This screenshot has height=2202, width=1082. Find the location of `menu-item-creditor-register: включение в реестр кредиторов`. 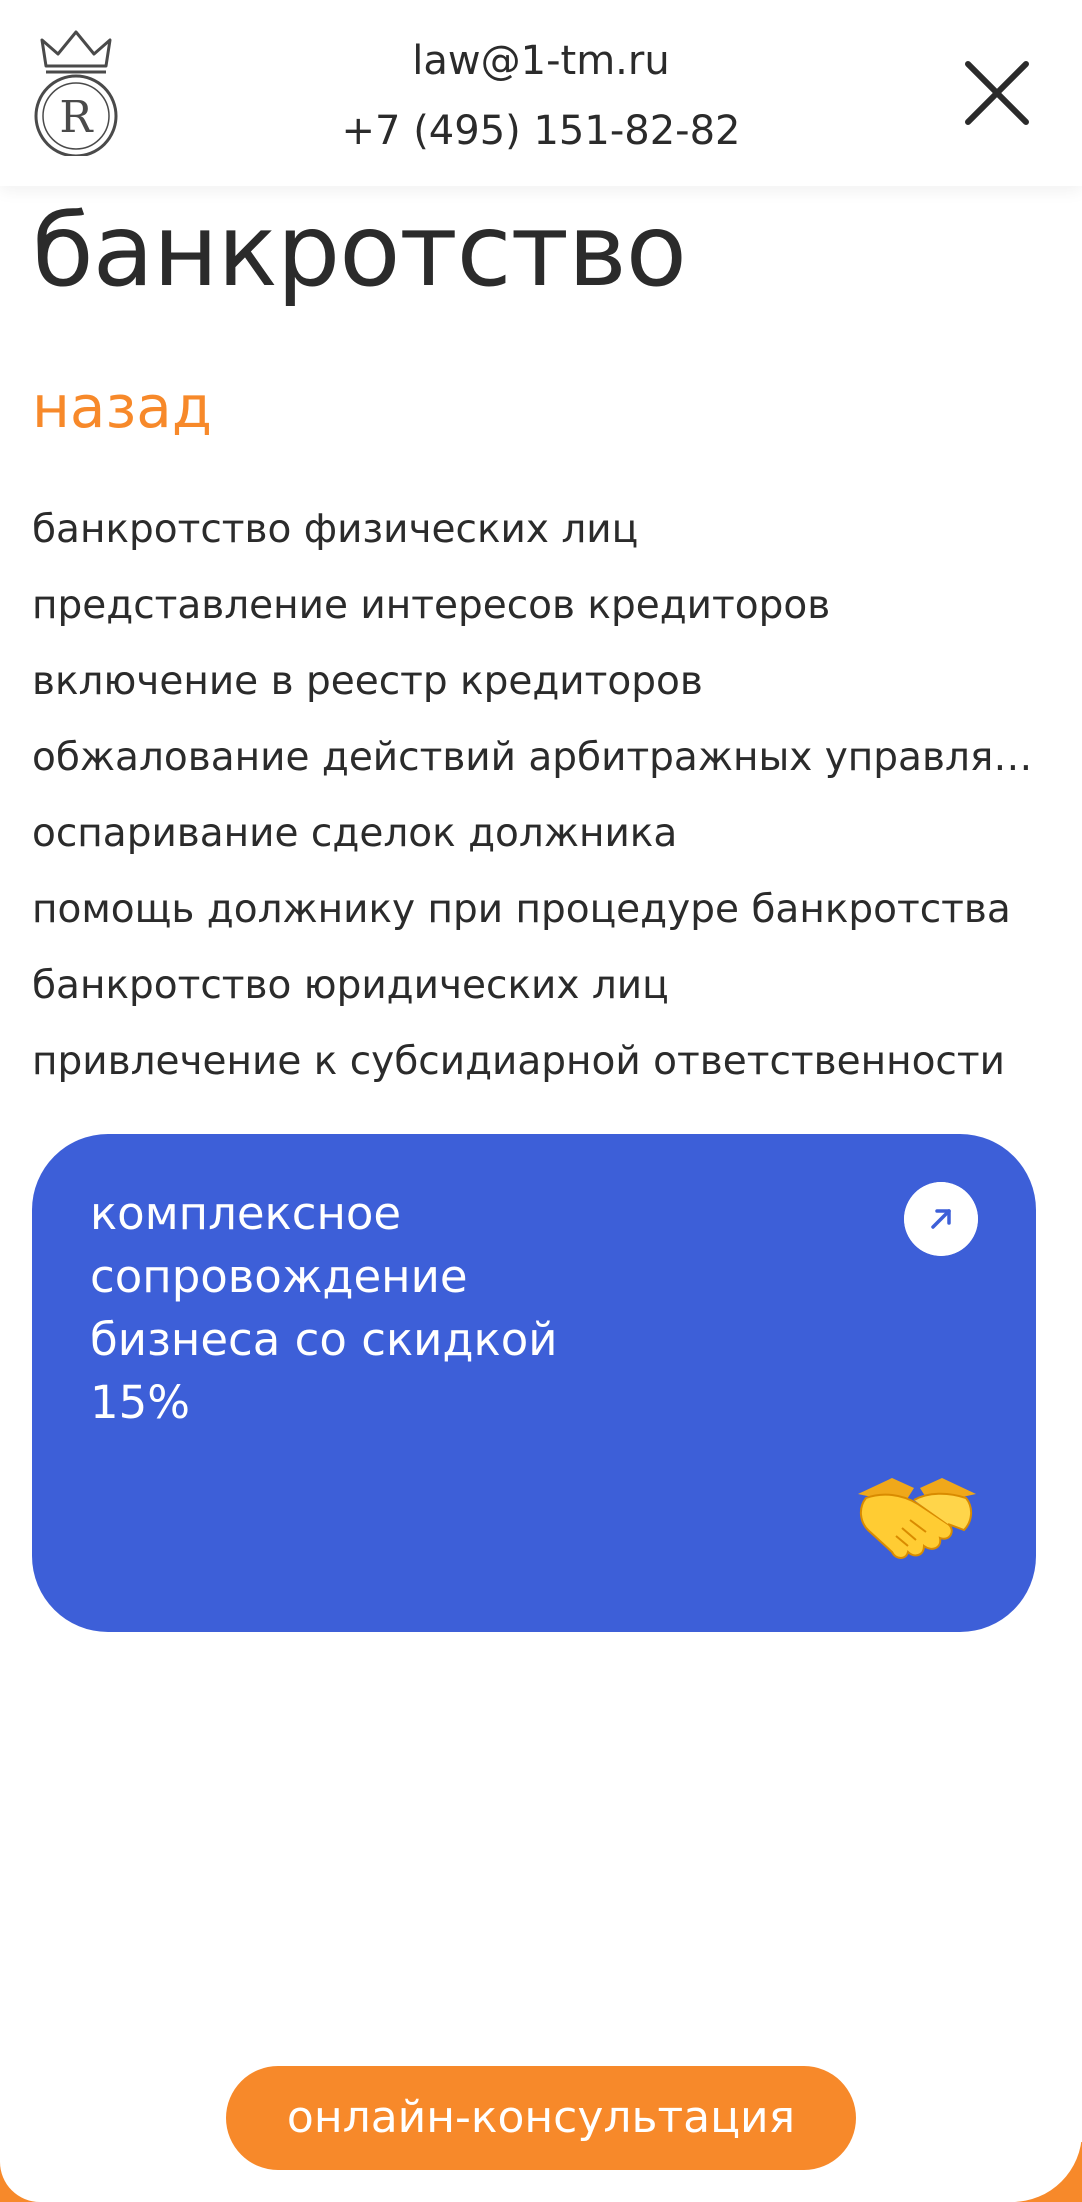

menu-item-creditor-register: включение в реестр кредиторов is located at coordinates (537, 682).